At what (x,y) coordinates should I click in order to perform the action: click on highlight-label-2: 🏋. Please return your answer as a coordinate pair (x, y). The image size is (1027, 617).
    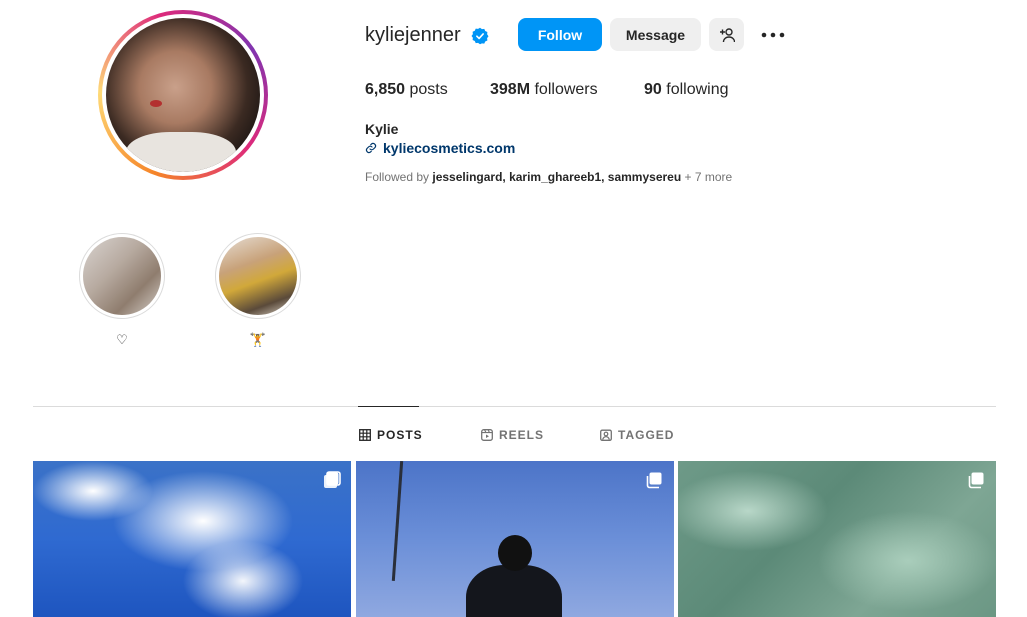
    Looking at the image, I should click on (258, 339).